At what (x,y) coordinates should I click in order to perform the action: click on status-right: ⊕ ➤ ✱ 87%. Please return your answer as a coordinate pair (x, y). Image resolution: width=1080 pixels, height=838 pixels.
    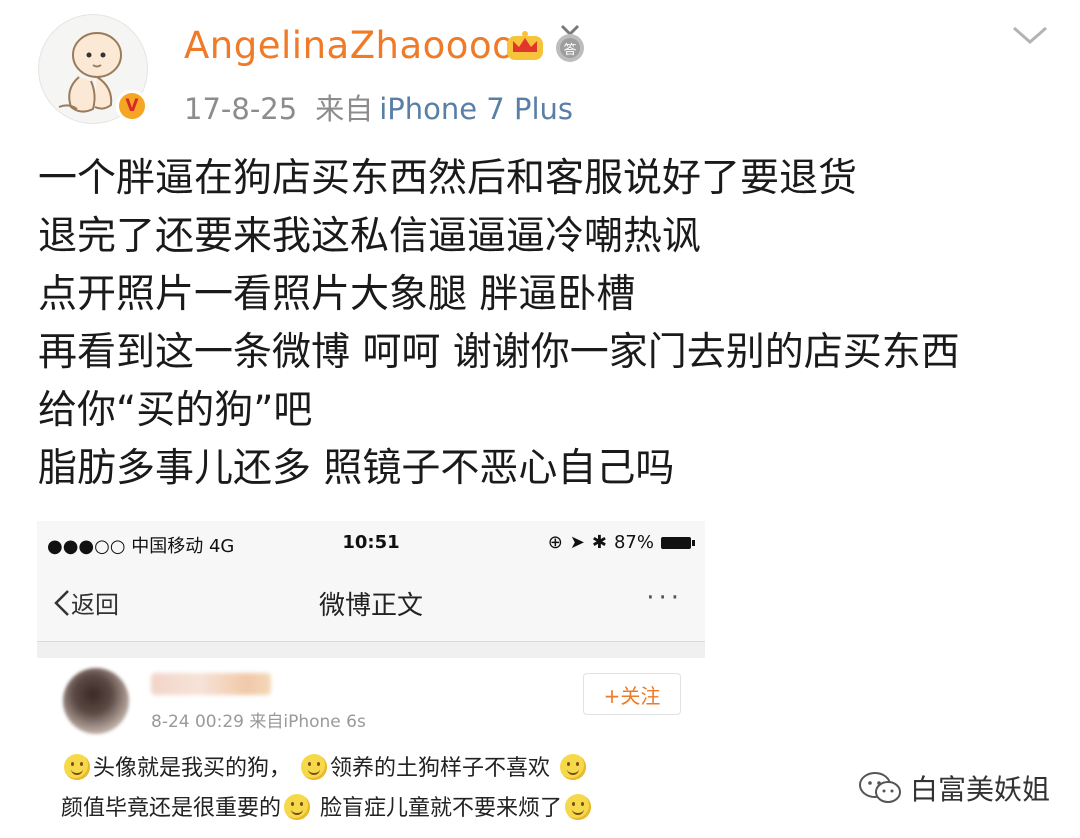
    Looking at the image, I should click on (621, 542).